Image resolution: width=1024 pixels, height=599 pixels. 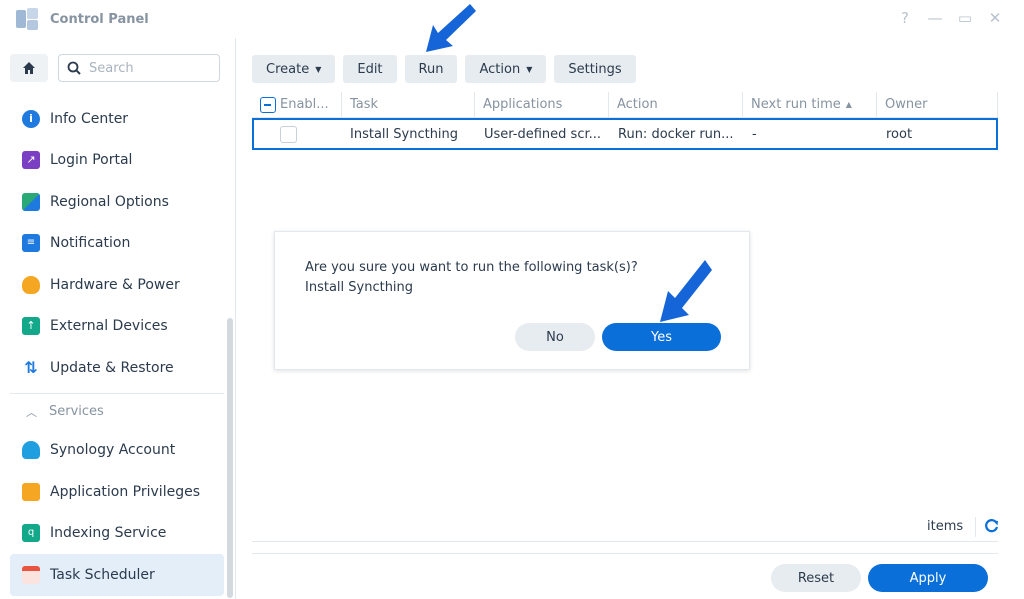 I want to click on run-label: Run, so click(x=431, y=69).